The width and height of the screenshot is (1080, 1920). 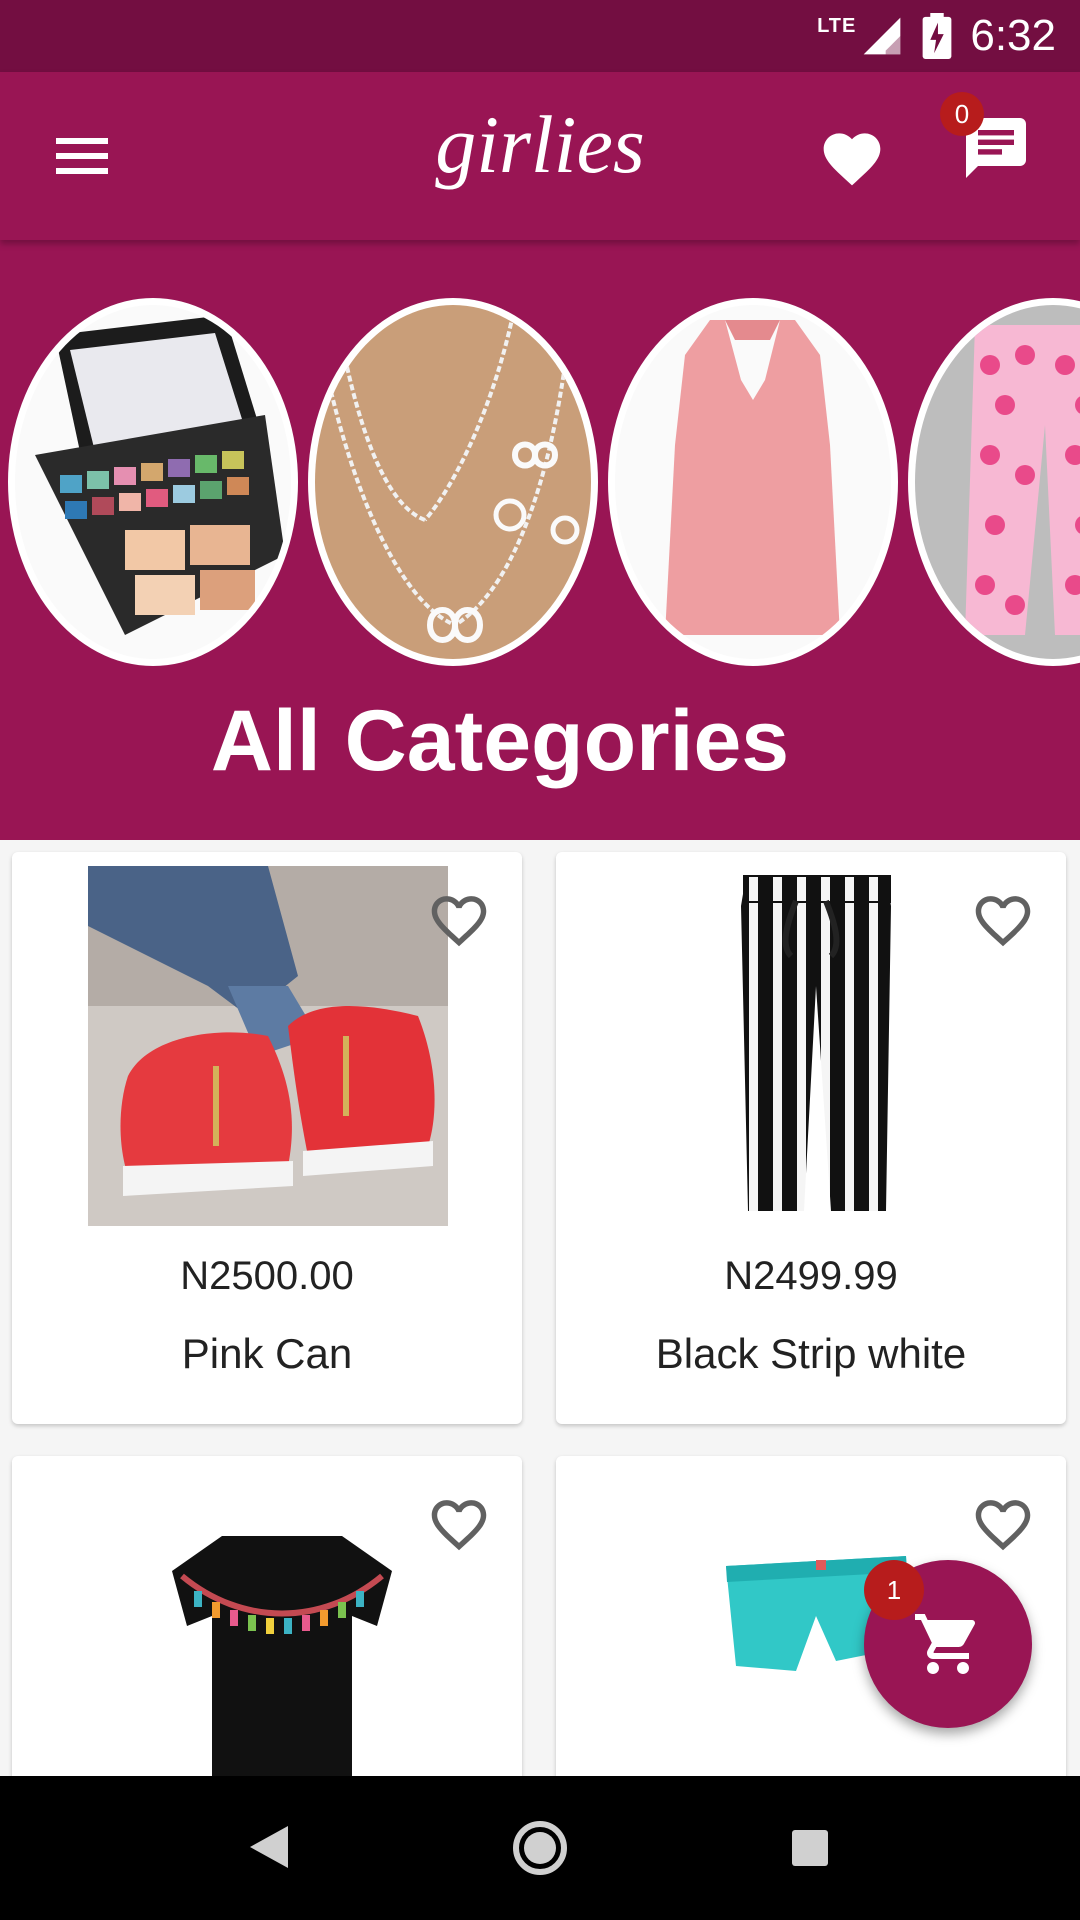 What do you see at coordinates (837, 25) in the screenshot?
I see `network-type: LTE` at bounding box center [837, 25].